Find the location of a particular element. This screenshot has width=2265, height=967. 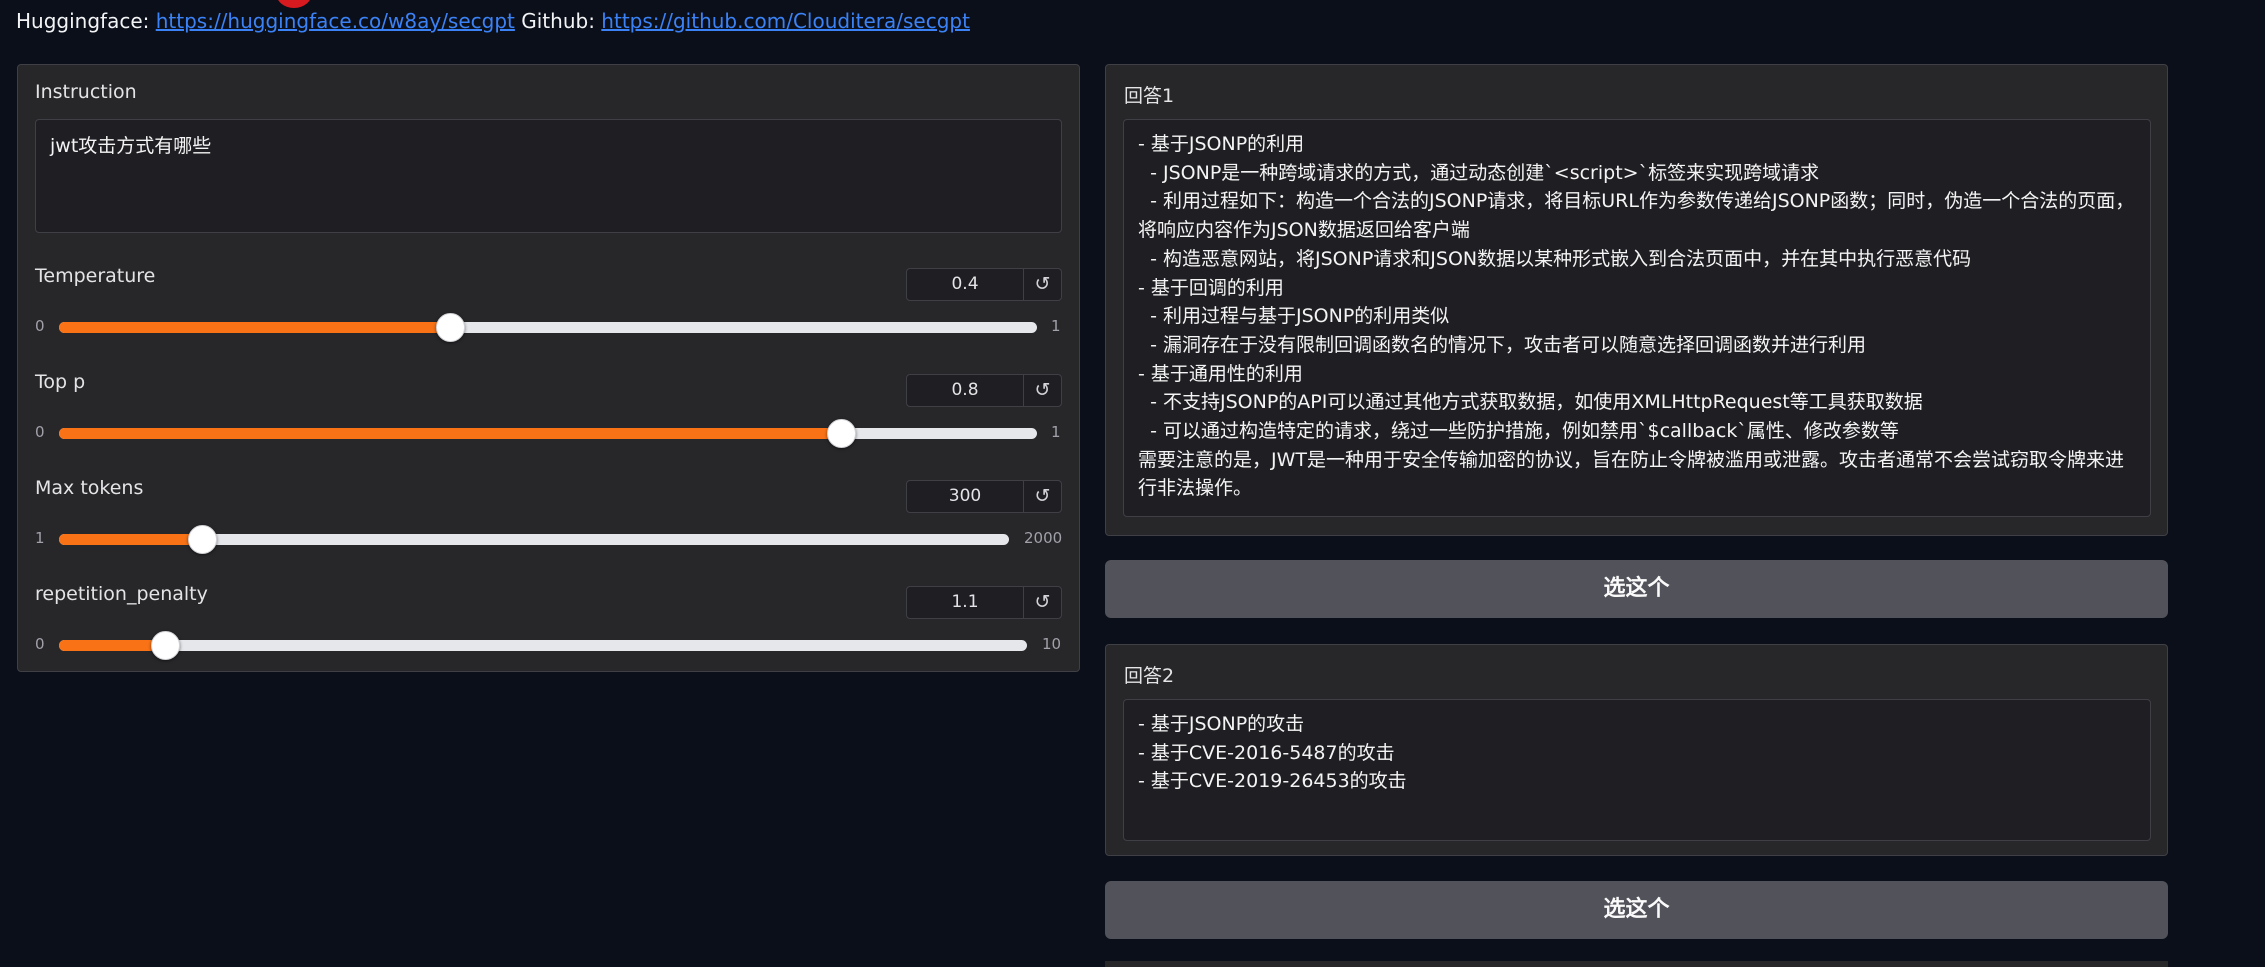

max-tokens-number-input: 300 ↺ is located at coordinates (984, 496).